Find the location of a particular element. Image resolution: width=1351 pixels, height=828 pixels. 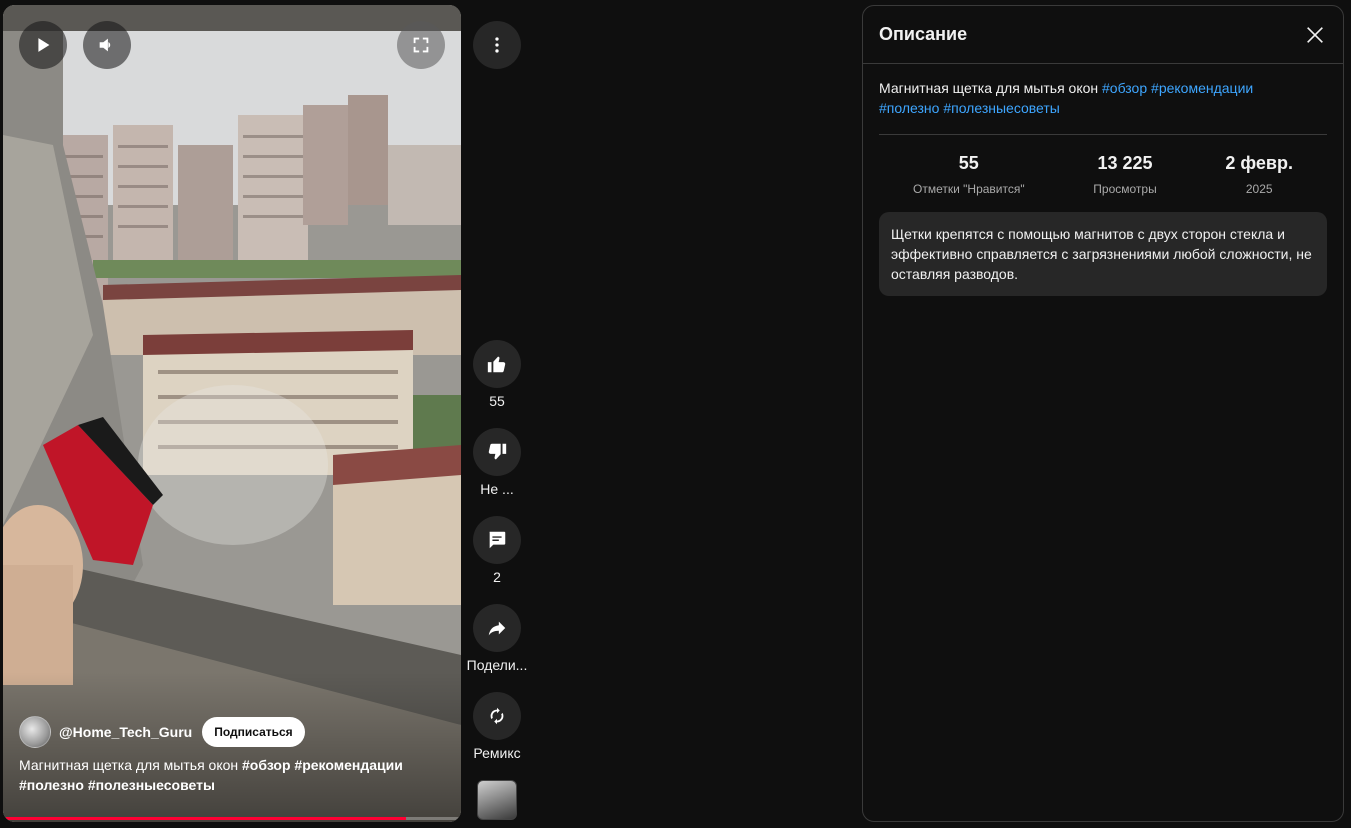

more-options-button is located at coordinates (497, 45).